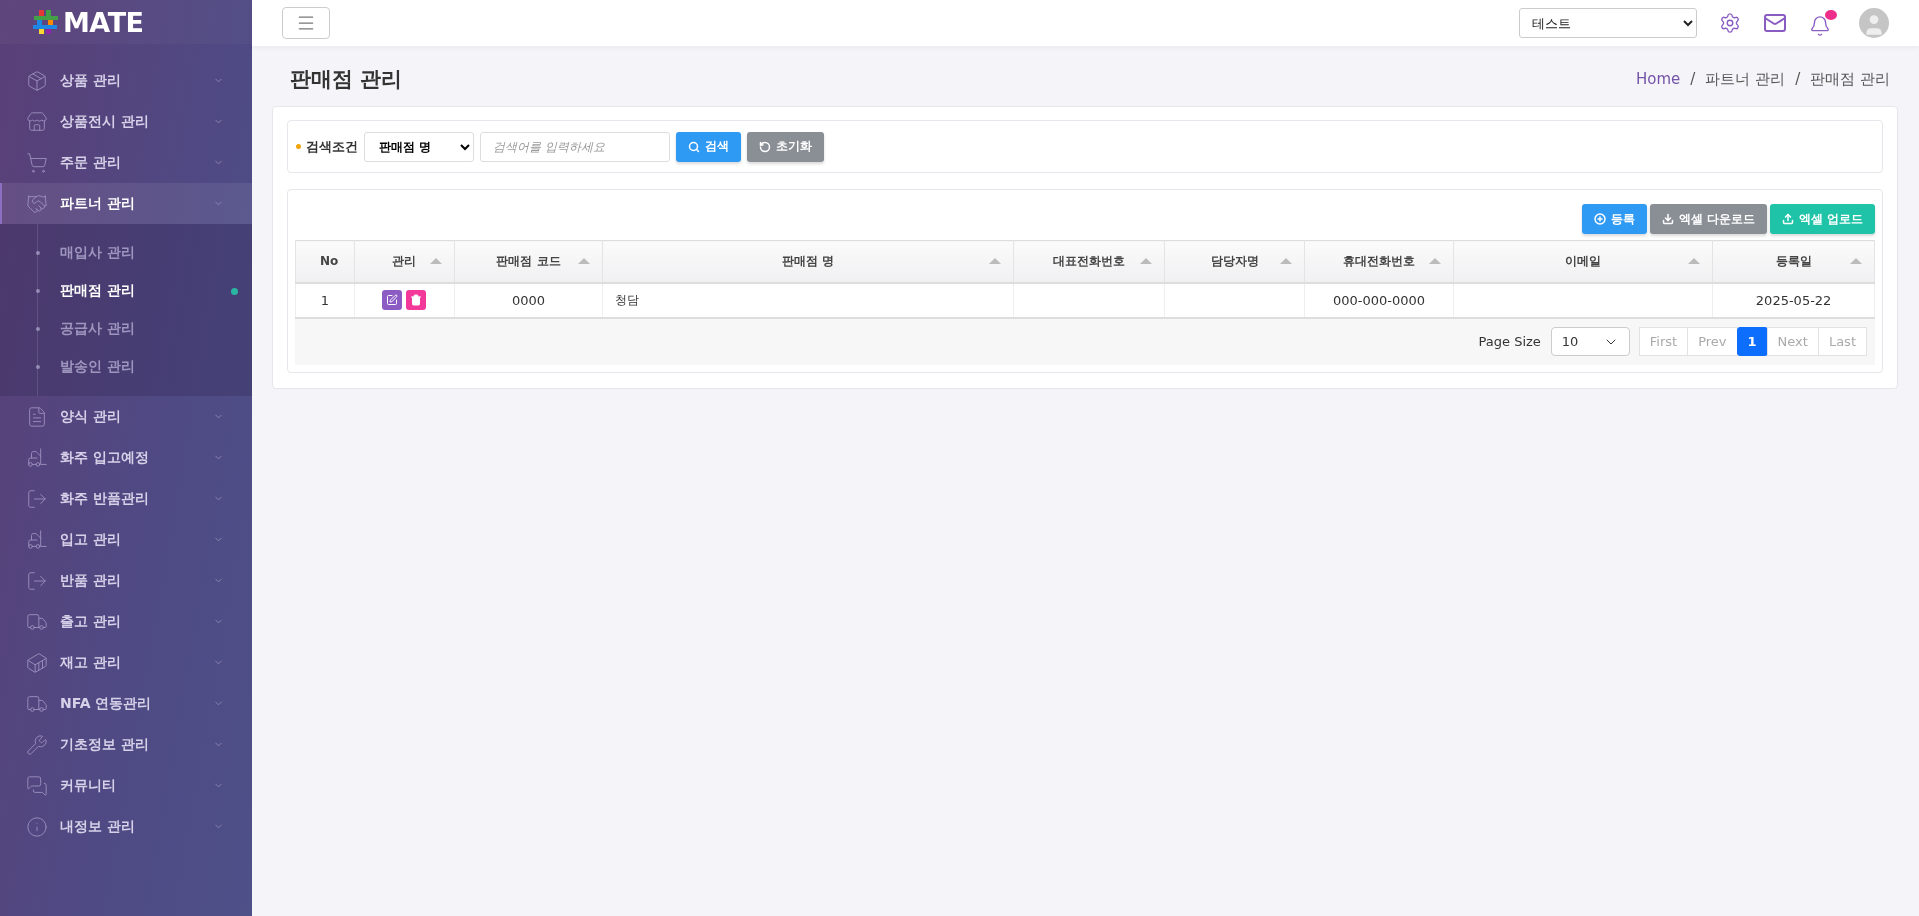  Describe the element at coordinates (327, 146) in the screenshot. I see `search-label: 검색조건` at that location.